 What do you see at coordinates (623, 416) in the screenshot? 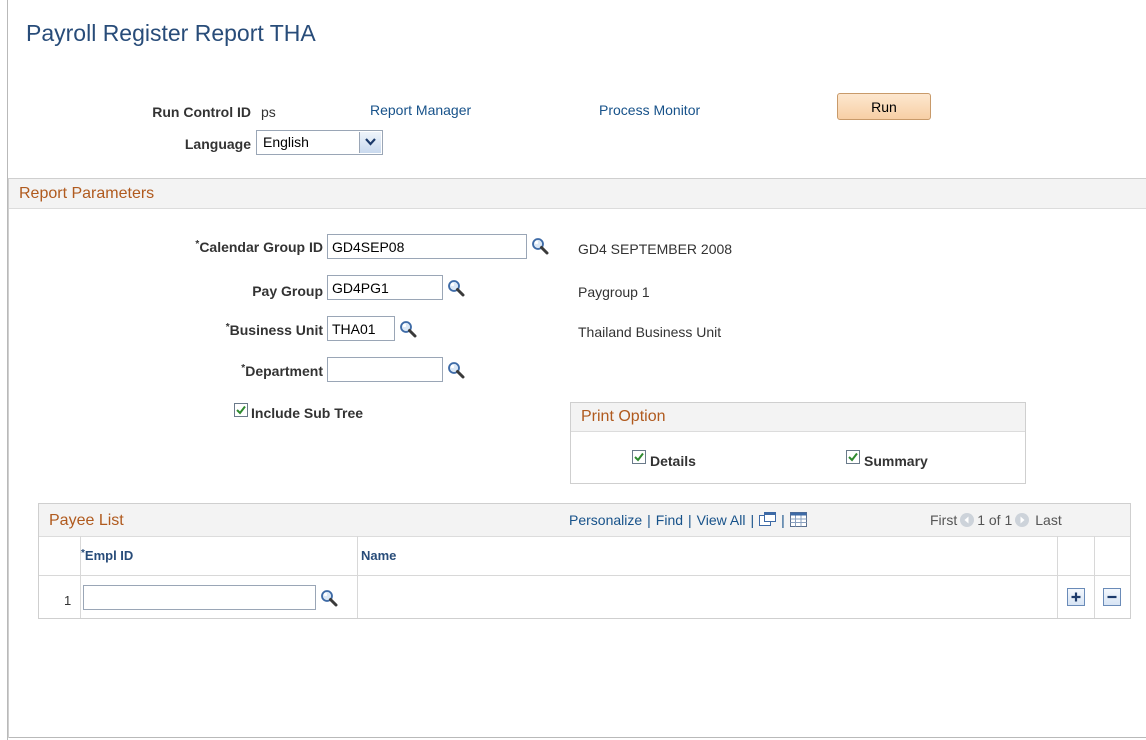
I see `print-option-title: Print Option` at bounding box center [623, 416].